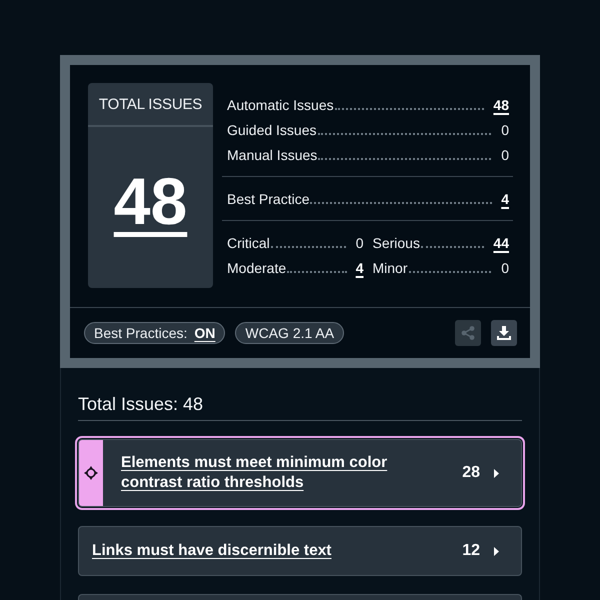 This screenshot has width=600, height=600. I want to click on issue-count: 12, so click(471, 551).